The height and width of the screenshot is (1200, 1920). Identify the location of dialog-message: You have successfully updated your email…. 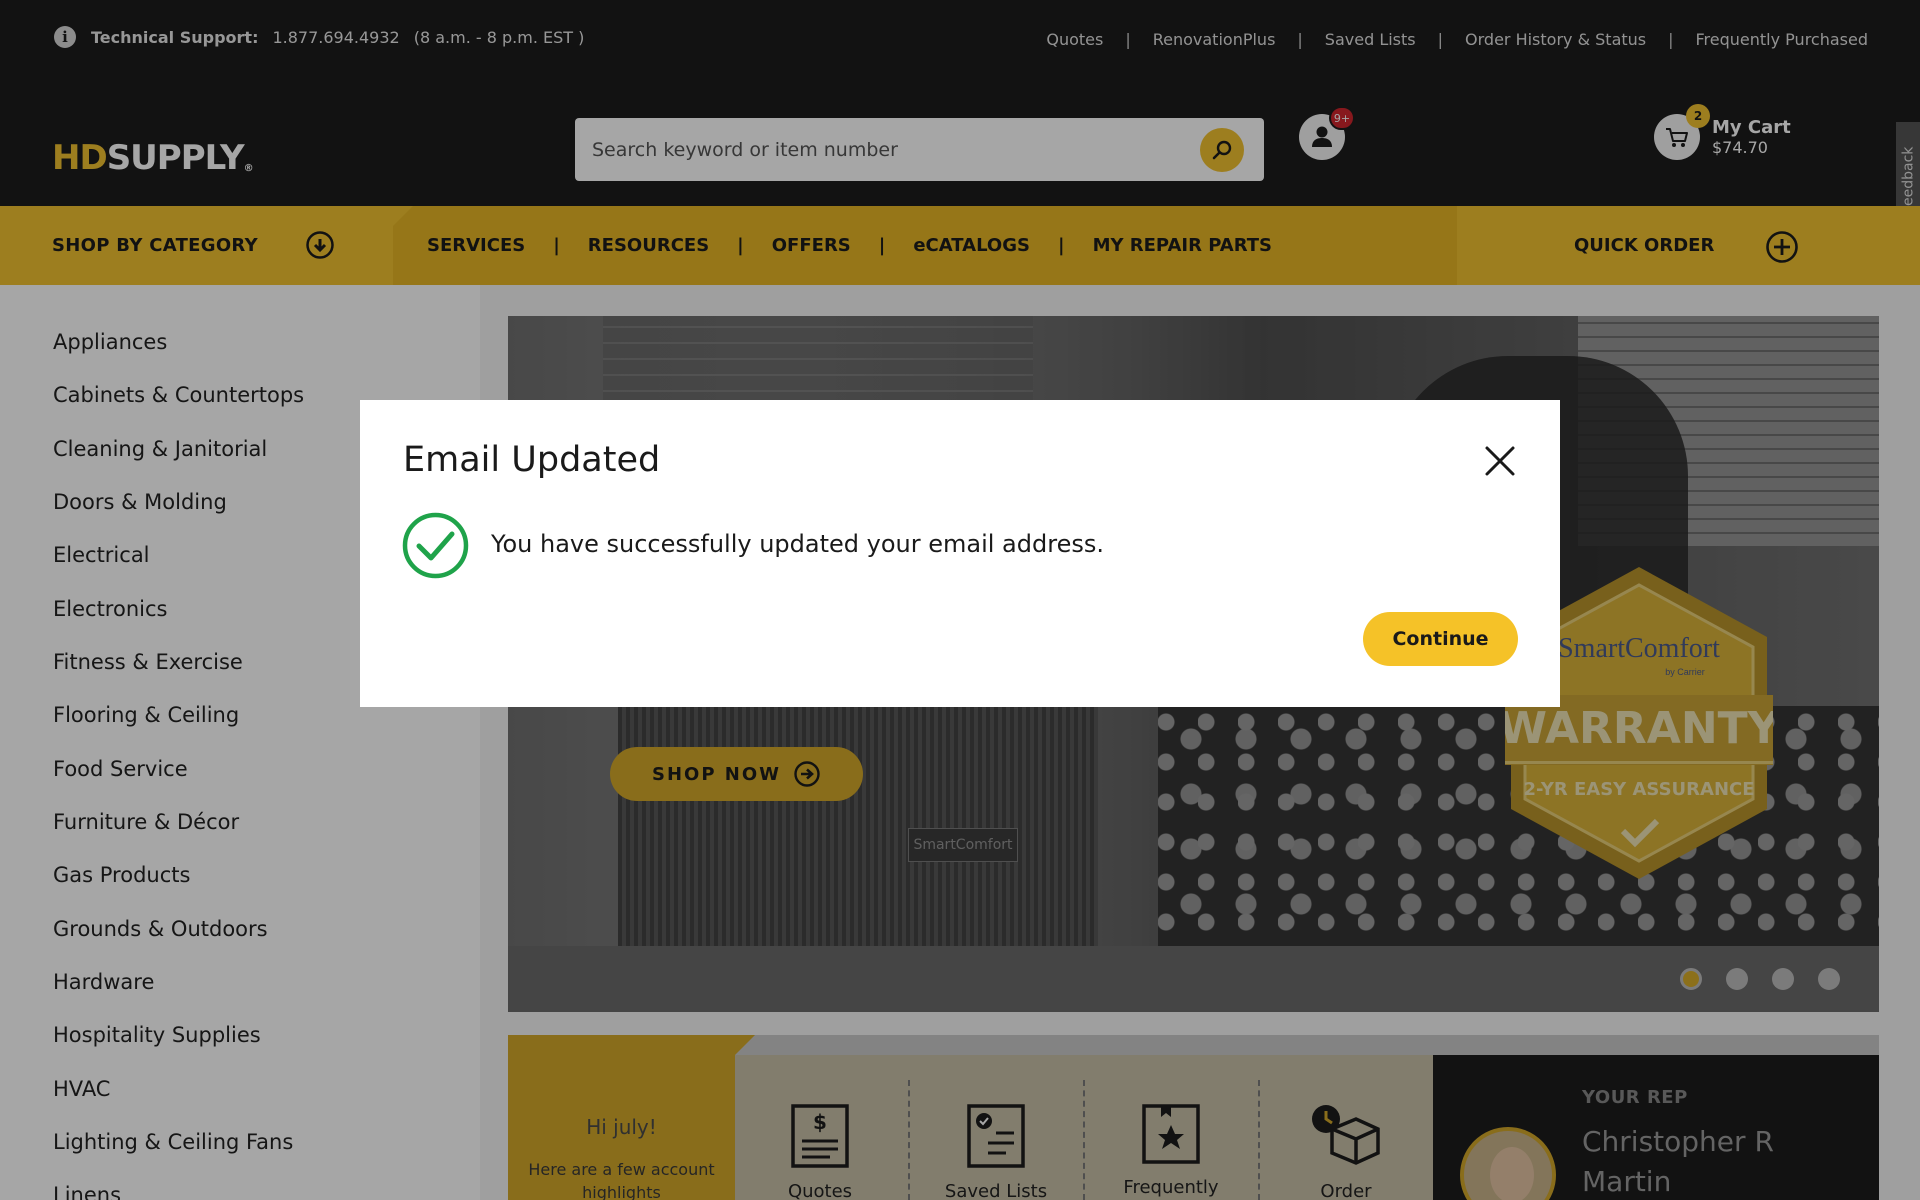
(797, 544).